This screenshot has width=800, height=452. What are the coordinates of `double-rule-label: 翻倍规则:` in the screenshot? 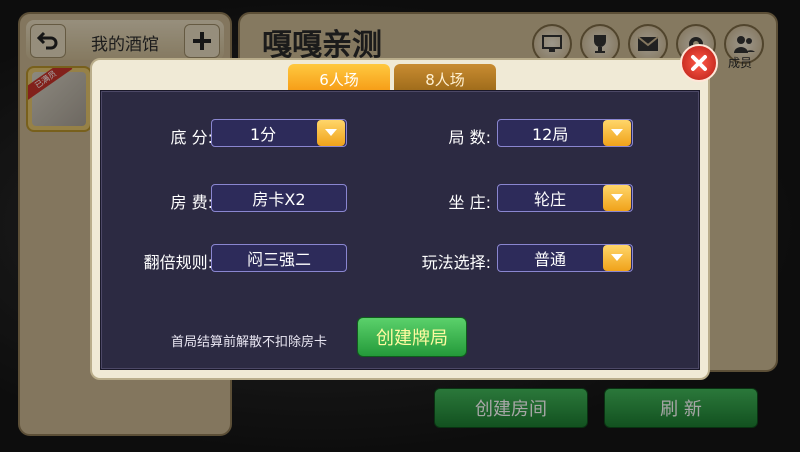 It's located at (178, 262).